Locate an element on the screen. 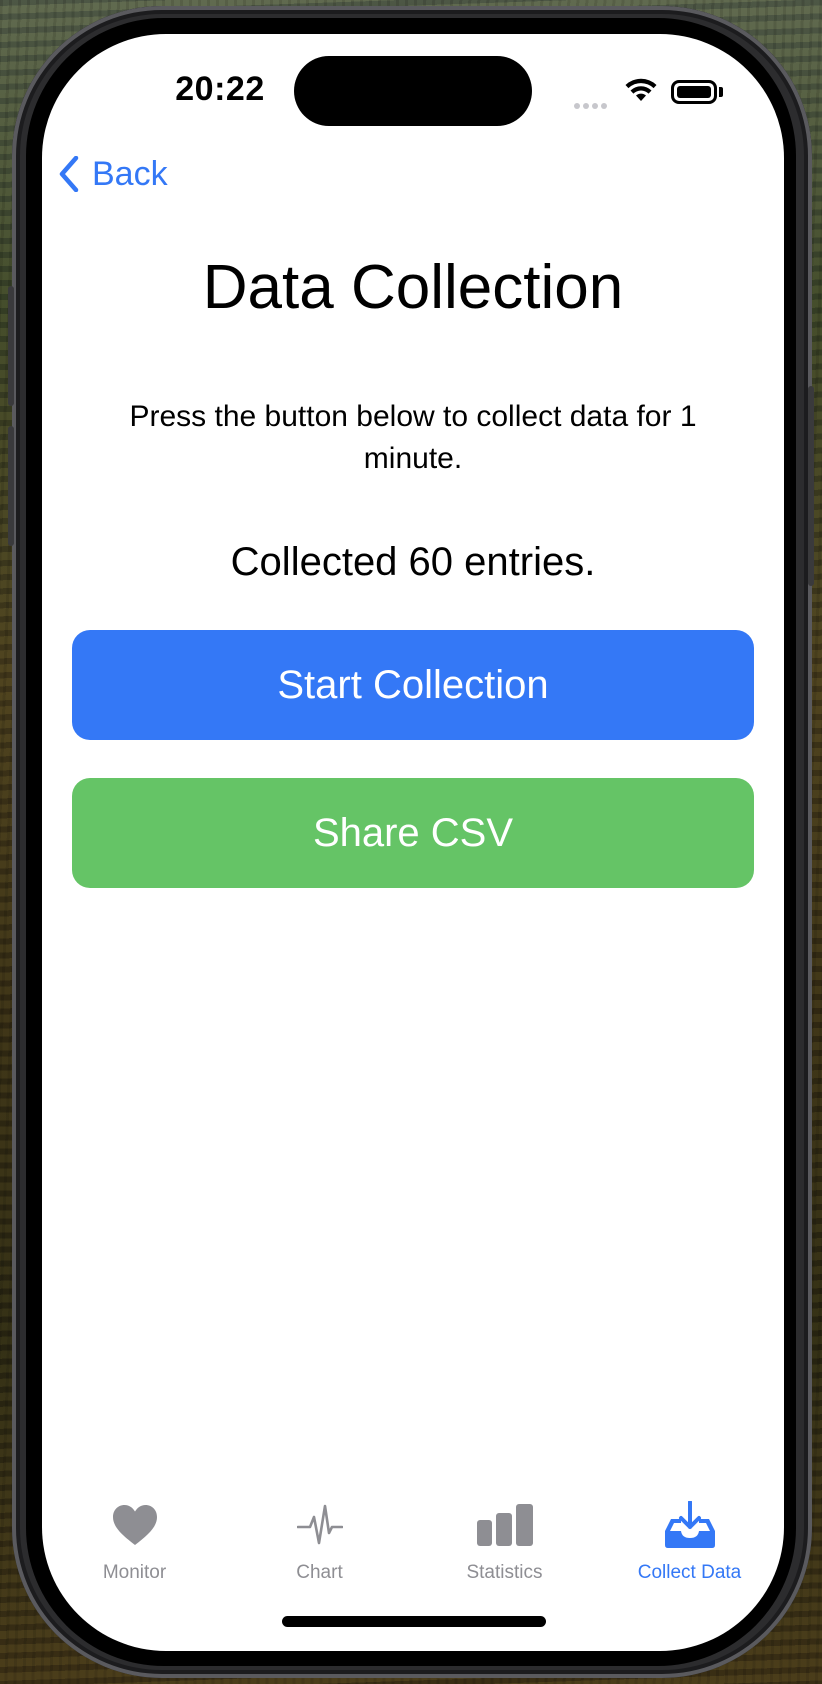 The height and width of the screenshot is (1684, 822). start-collection-label: Start Collection is located at coordinates (413, 684).